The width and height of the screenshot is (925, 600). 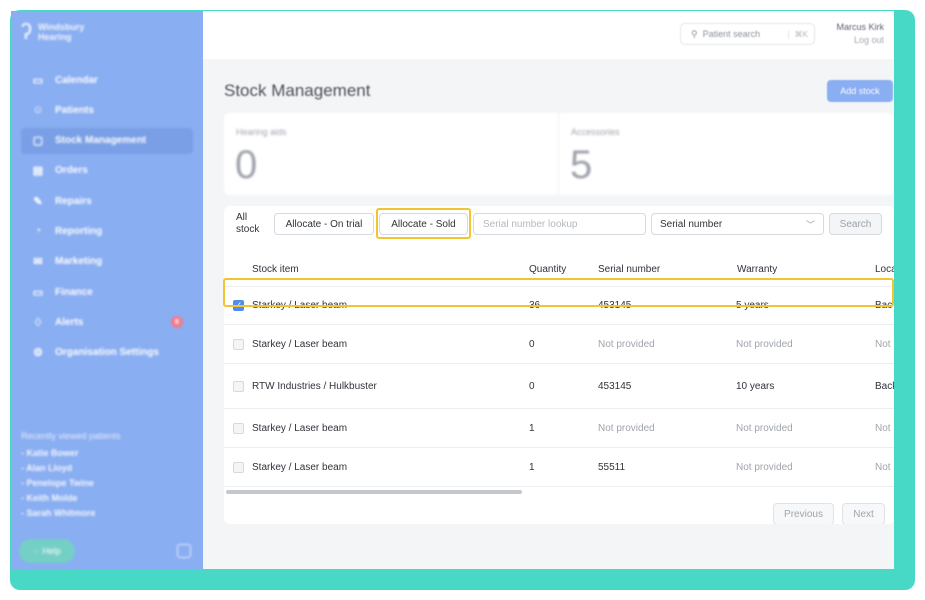 I want to click on help-label: Help, so click(x=51, y=551).